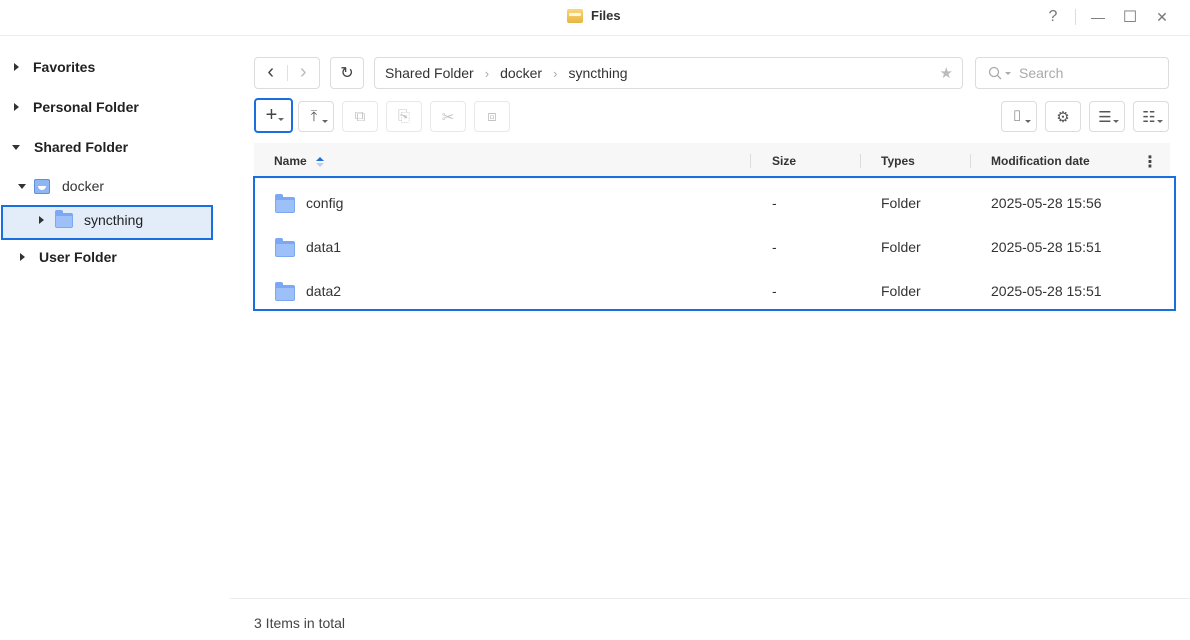 The image size is (1190, 640). Describe the element at coordinates (1130, 17) in the screenshot. I see `maximize-icon: ☐` at that location.